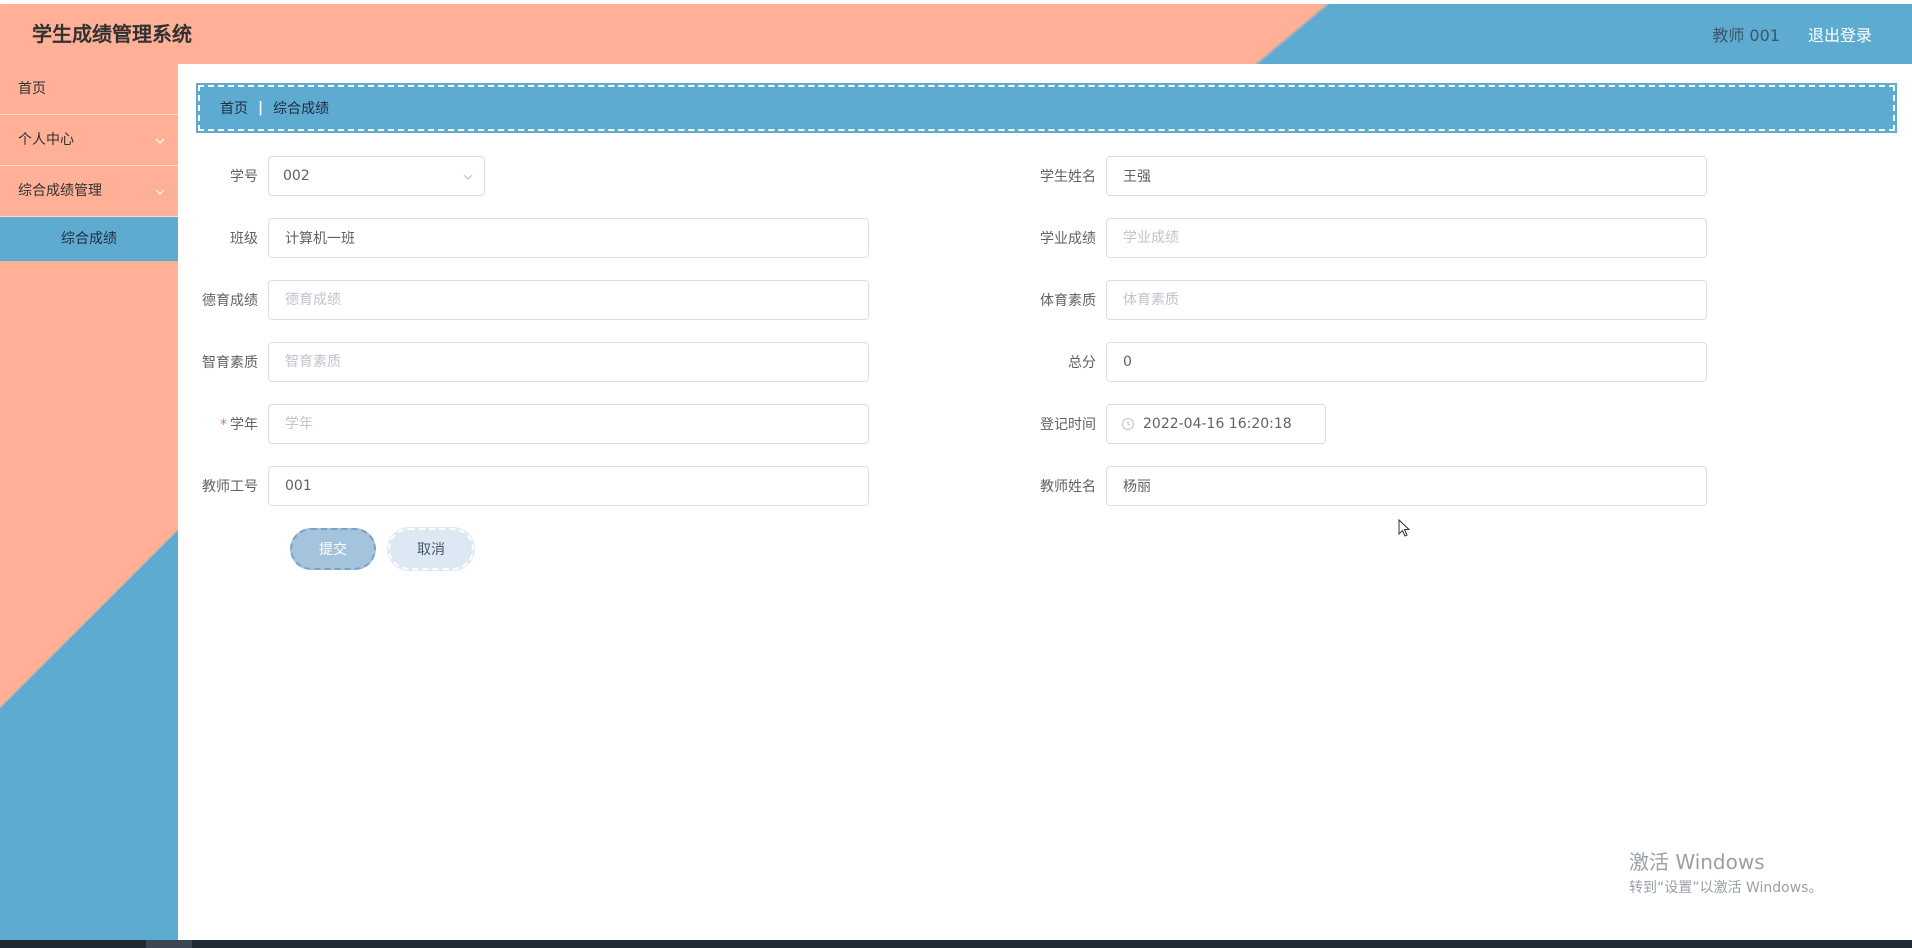  I want to click on watermark-subtitle: 转到“设置”以激活 Windows。, so click(1726, 888).